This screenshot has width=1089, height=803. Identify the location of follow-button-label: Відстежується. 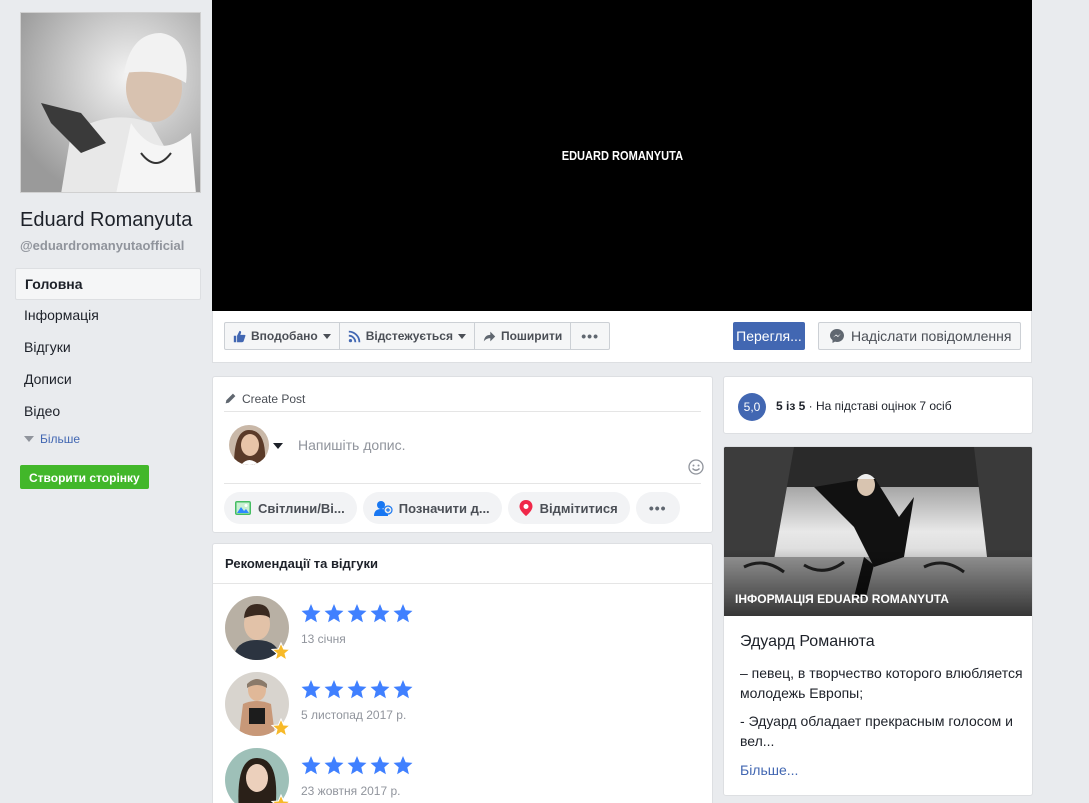
(409, 336).